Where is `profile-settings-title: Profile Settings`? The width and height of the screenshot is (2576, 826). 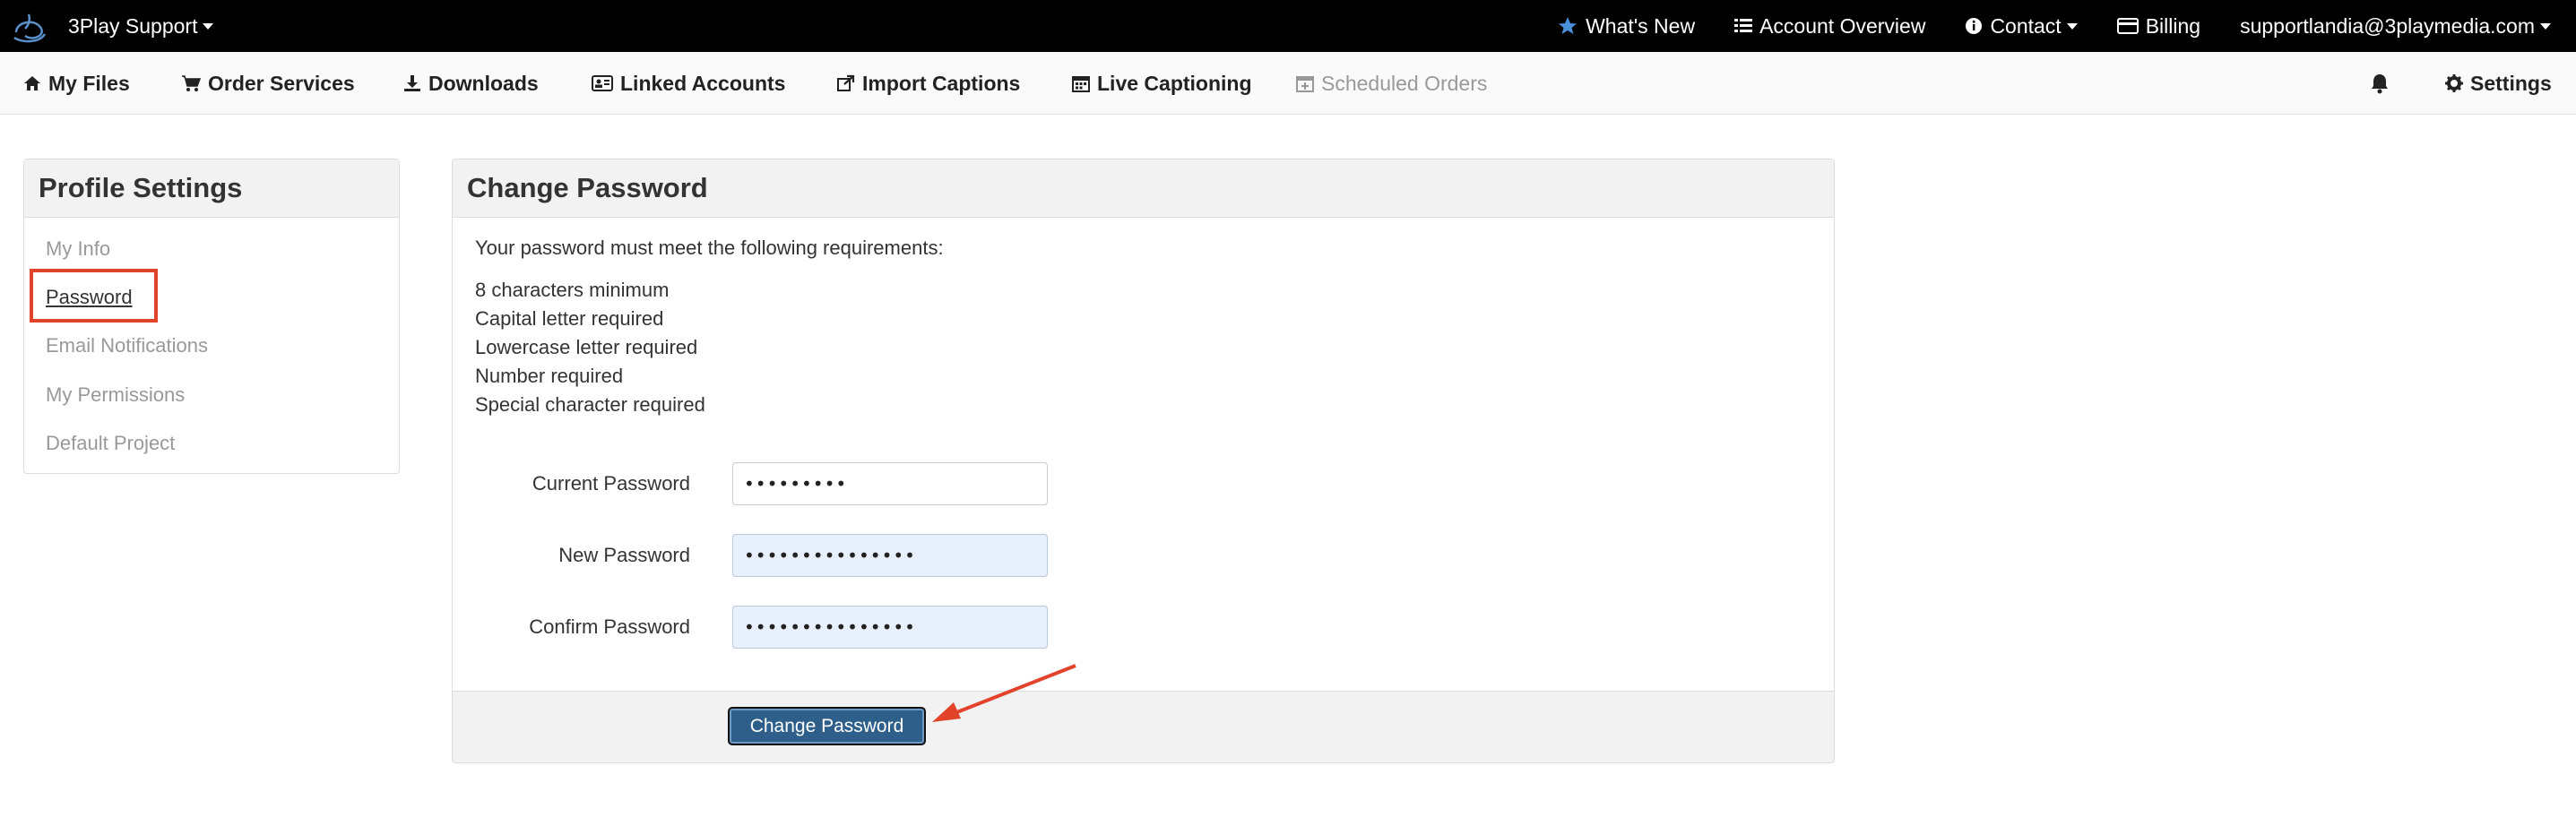 profile-settings-title: Profile Settings is located at coordinates (211, 188).